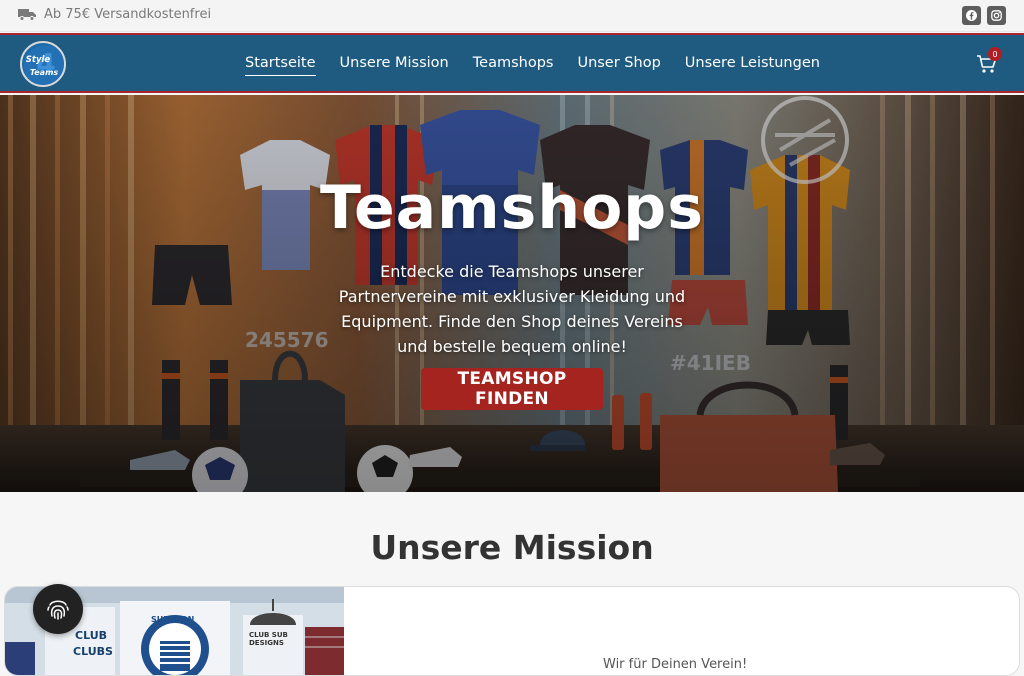 This screenshot has width=1024, height=676. What do you see at coordinates (128, 14) in the screenshot?
I see `shipping-text: Ab 75€ Versandkostenfrei` at bounding box center [128, 14].